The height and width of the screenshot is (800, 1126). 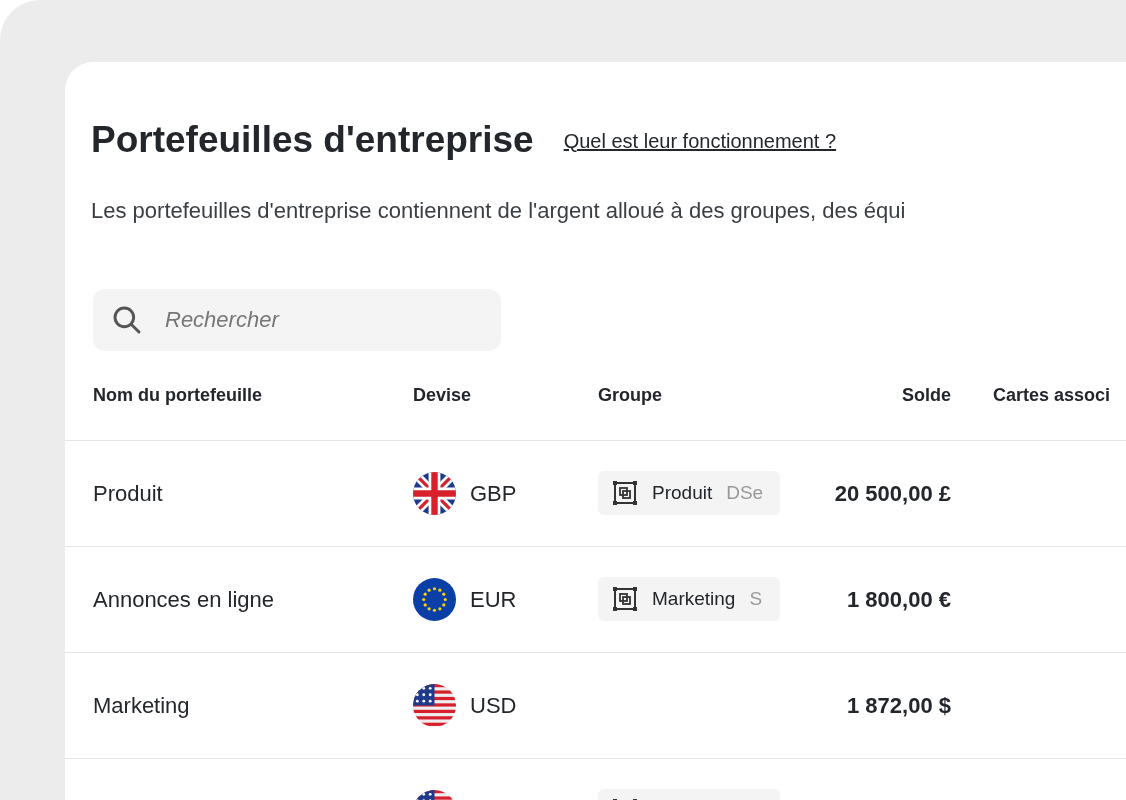 I want to click on balance-amount: 20 500,00 £, so click(x=892, y=493).